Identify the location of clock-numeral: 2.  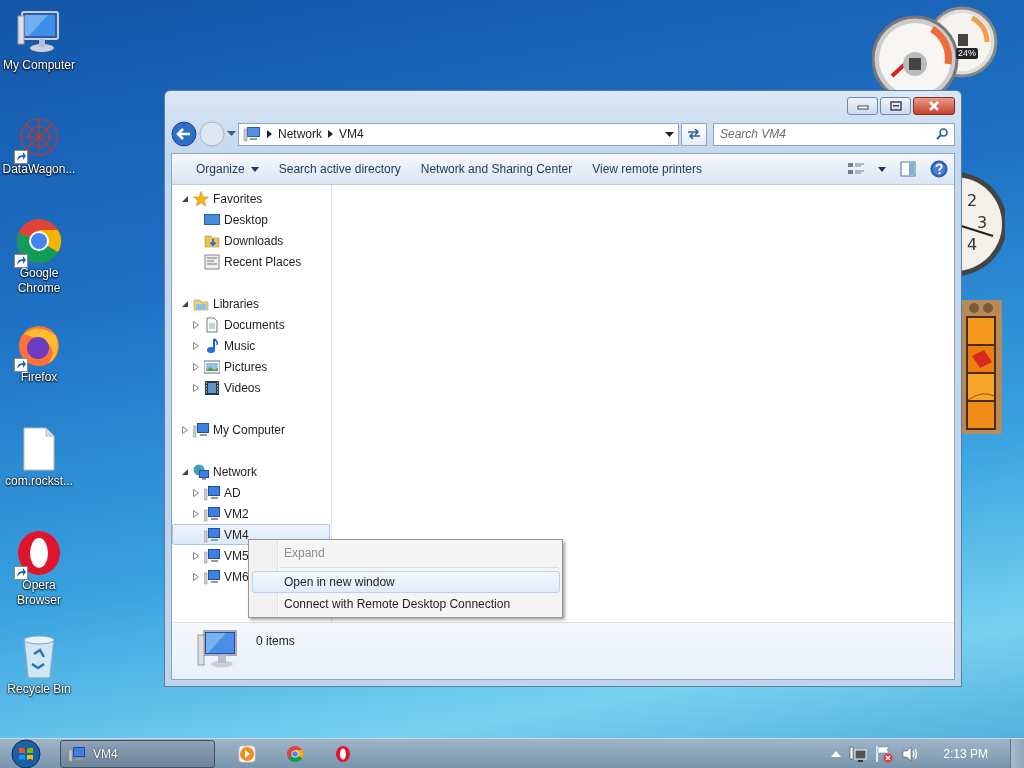
(972, 200).